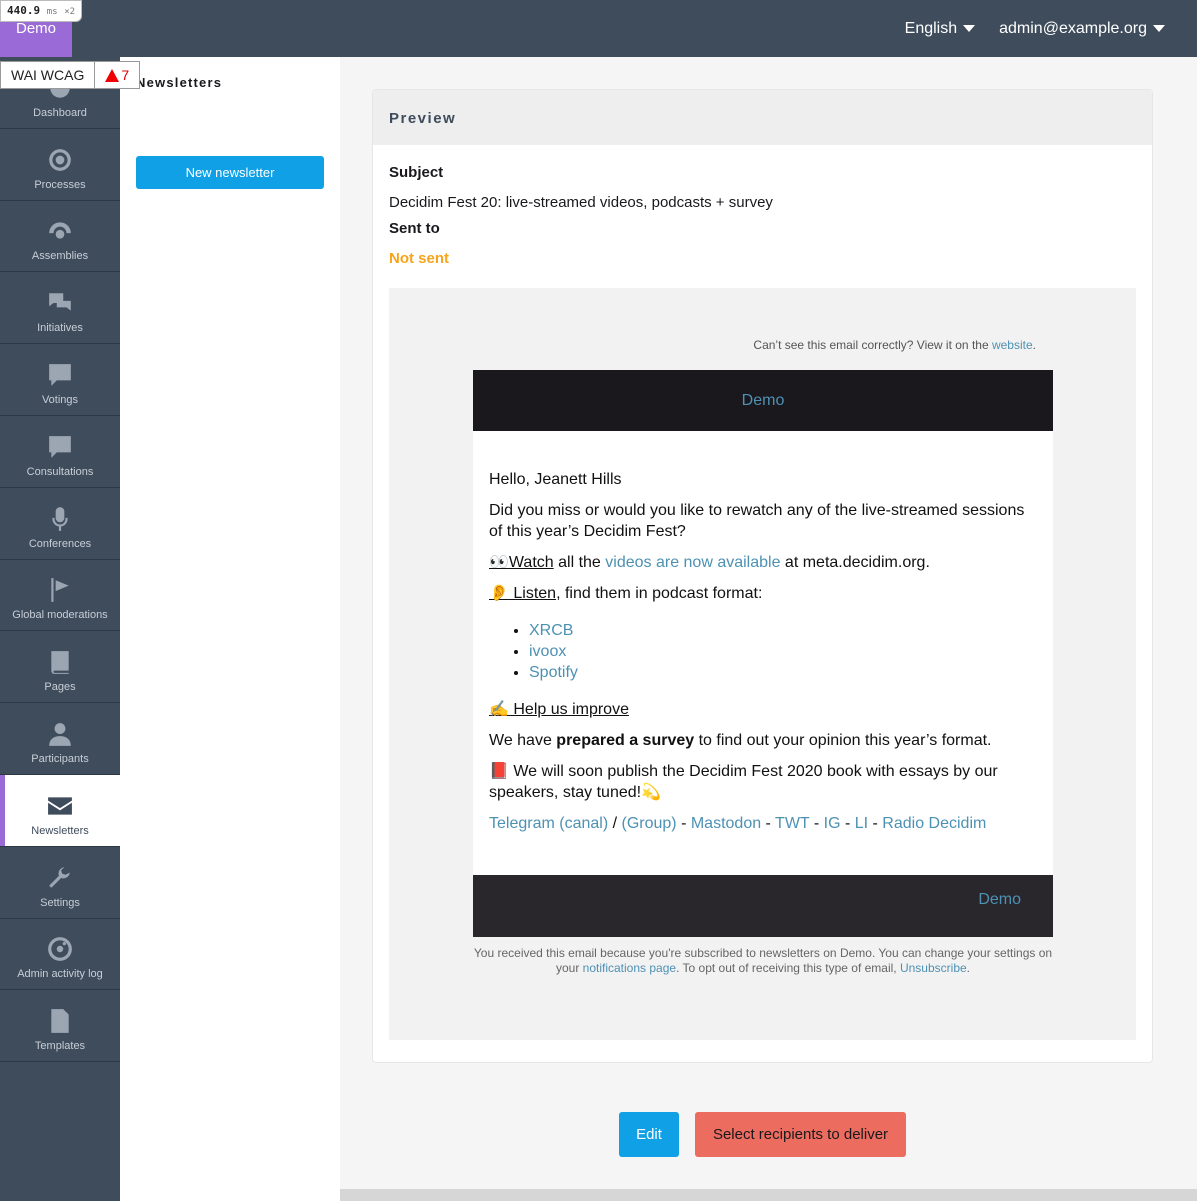 This screenshot has height=1201, width=1197. Describe the element at coordinates (60, 734) in the screenshot. I see `person-icon` at that location.